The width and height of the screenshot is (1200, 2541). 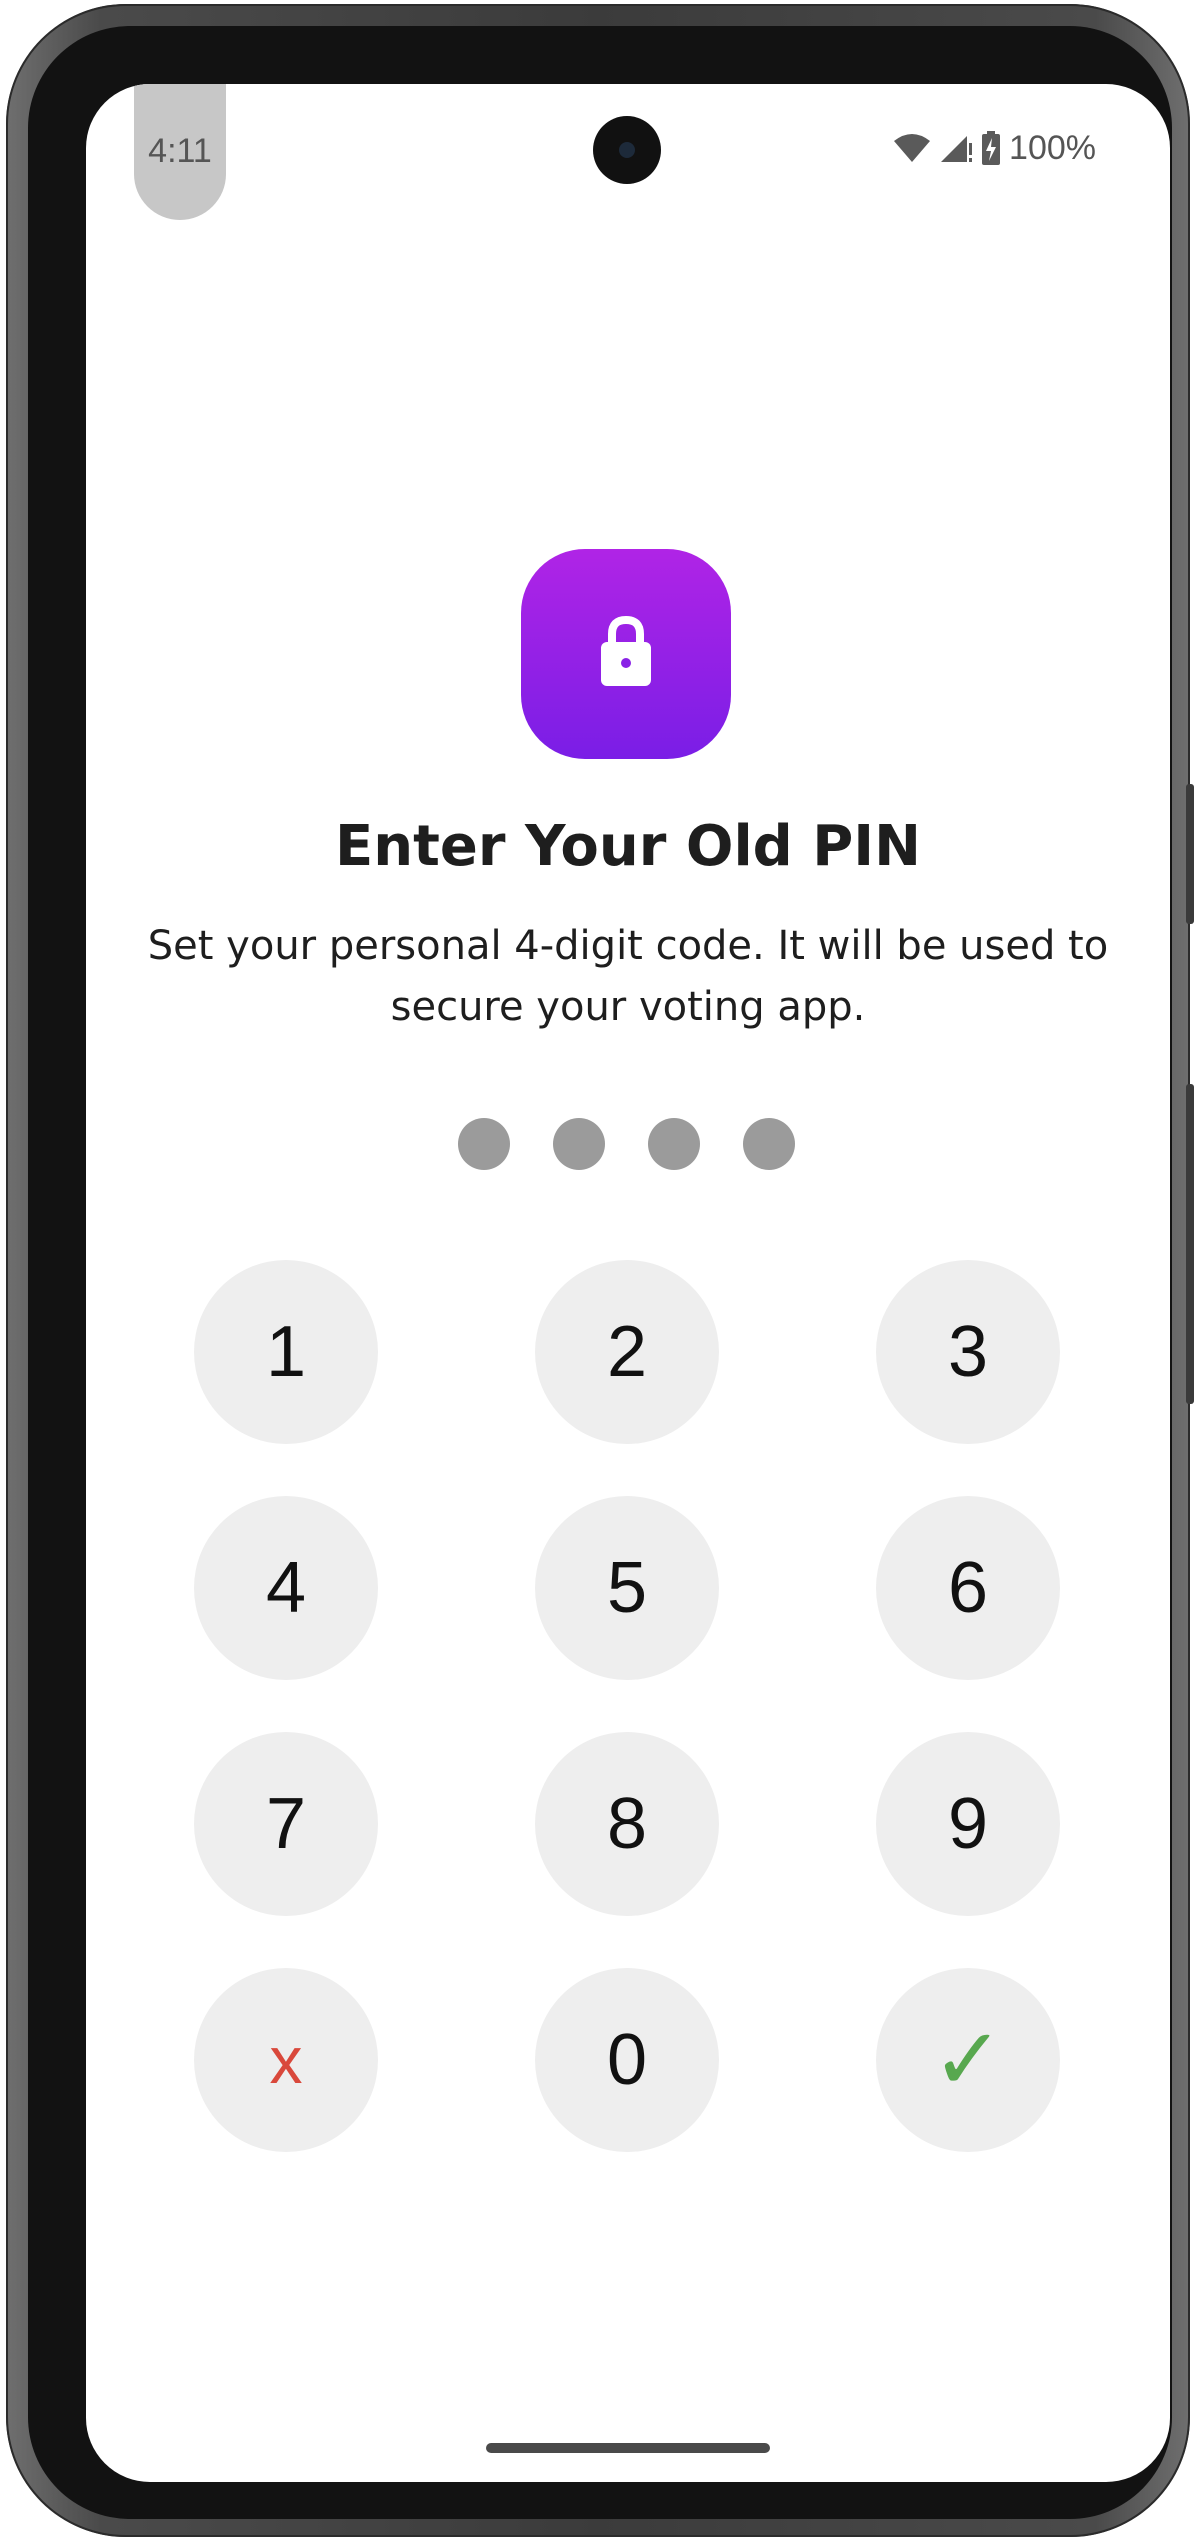 I want to click on key-4: 4, so click(x=286, y=1588).